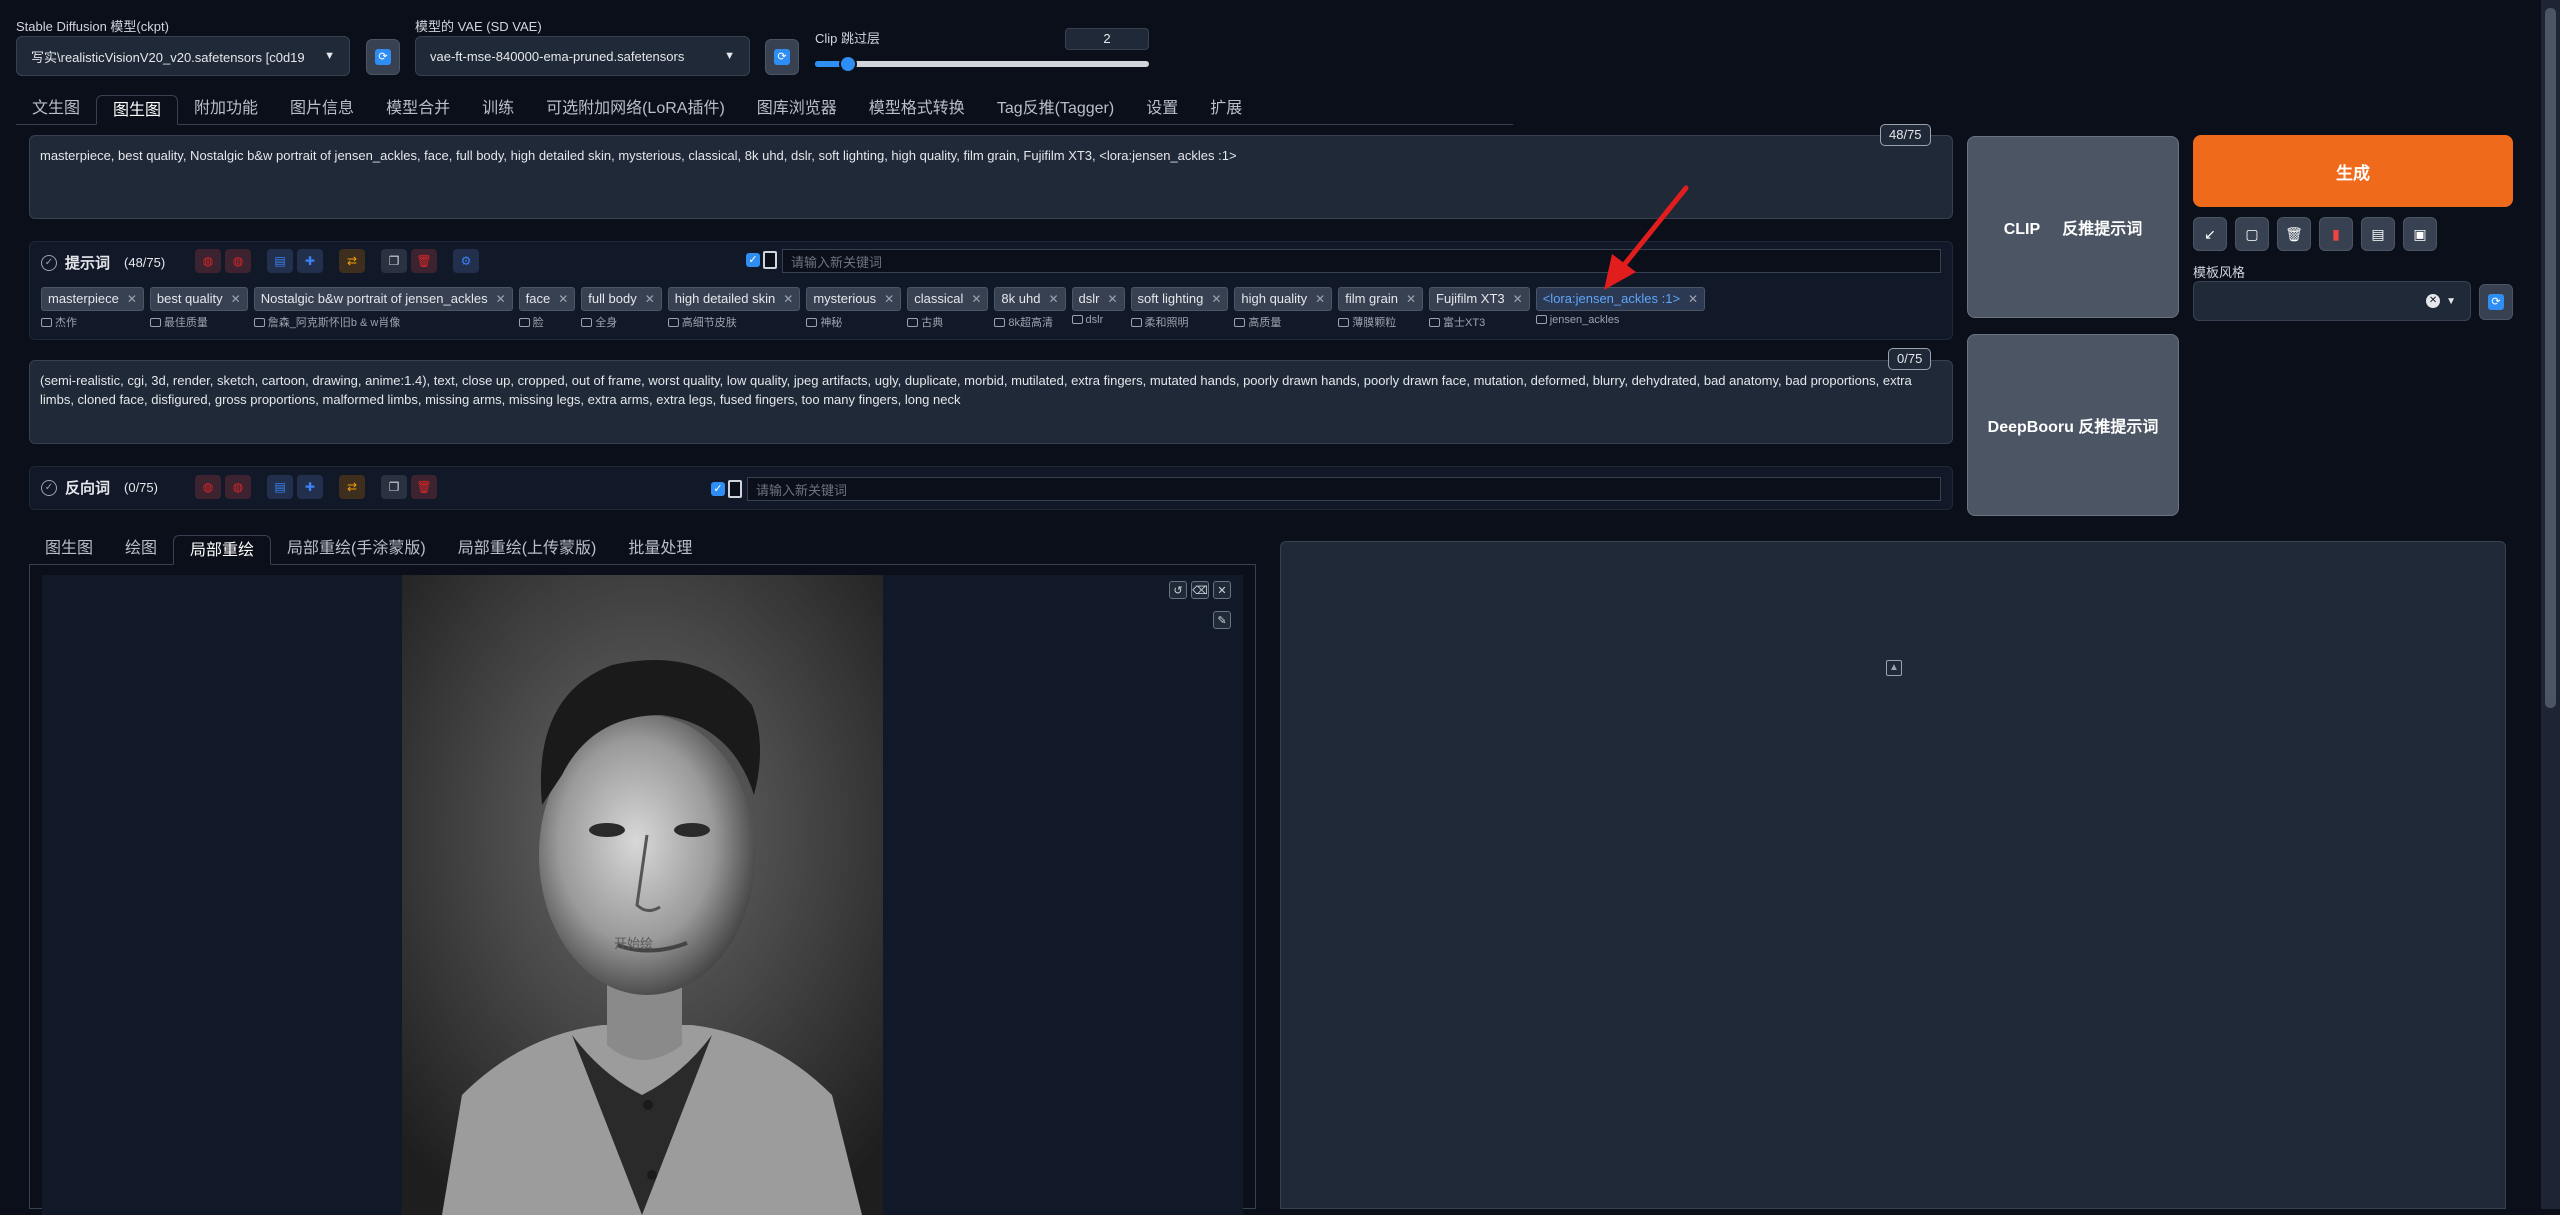 This screenshot has width=2560, height=1215. What do you see at coordinates (1226, 109) in the screenshot?
I see `main-tab: 扩展` at bounding box center [1226, 109].